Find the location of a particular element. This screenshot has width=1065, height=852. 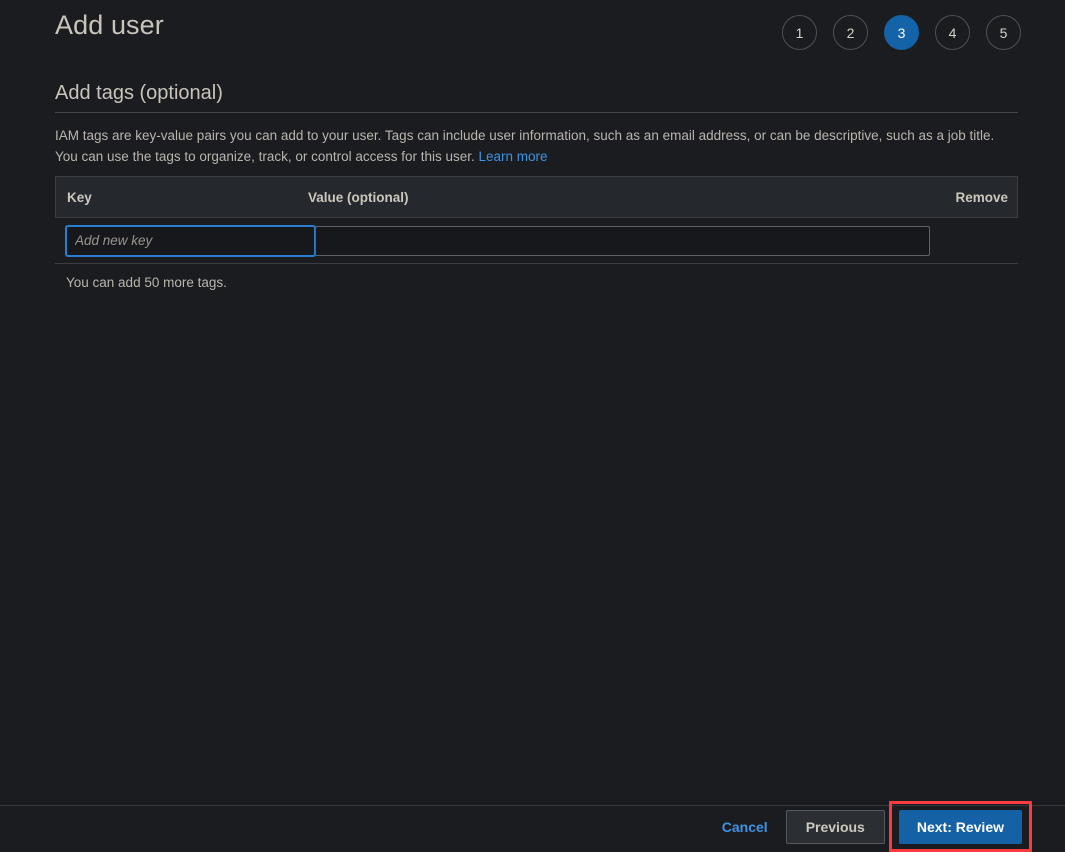

step-indicator-3: 3 is located at coordinates (901, 32).